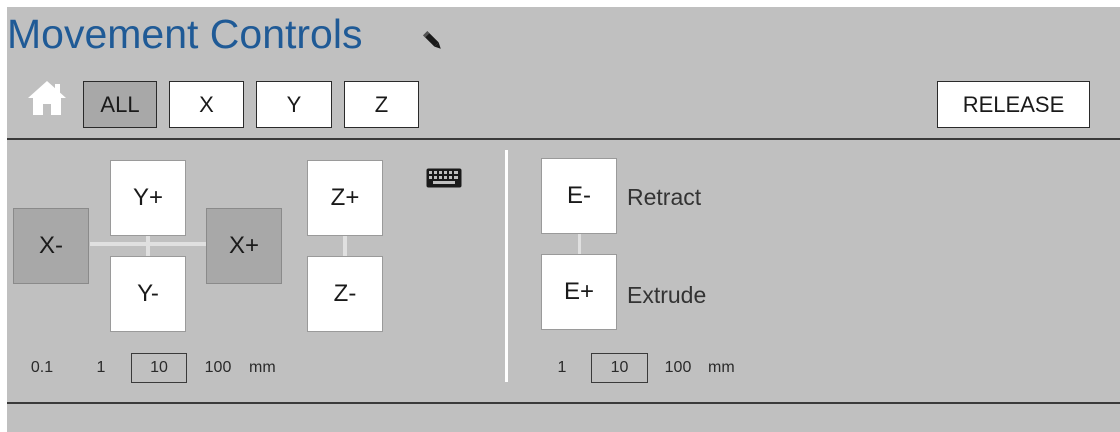 The width and height of the screenshot is (1120, 432). Describe the element at coordinates (579, 196) in the screenshot. I see `extruder-retract-button: E-` at that location.